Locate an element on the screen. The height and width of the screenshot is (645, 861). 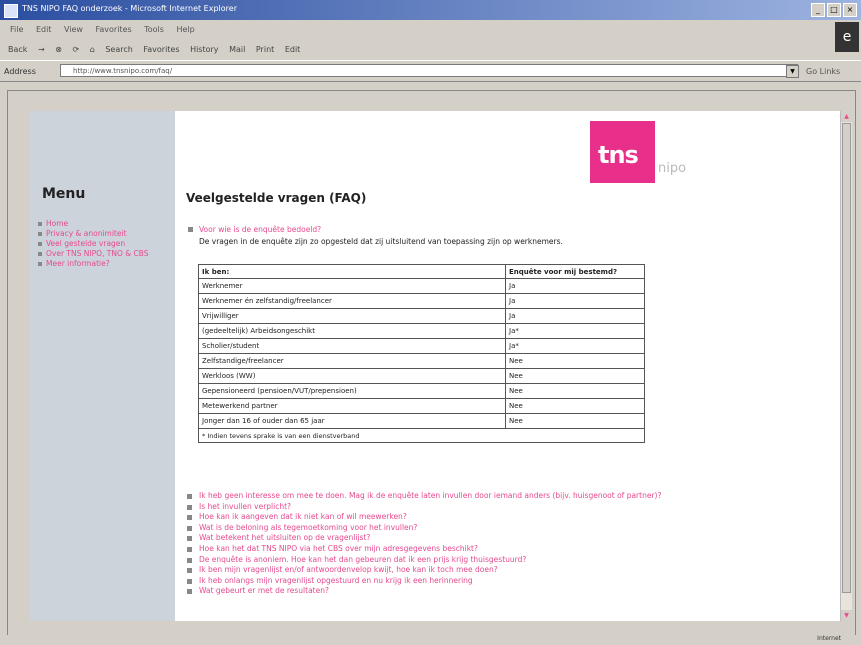
menu-edit: Edit is located at coordinates (44, 29).